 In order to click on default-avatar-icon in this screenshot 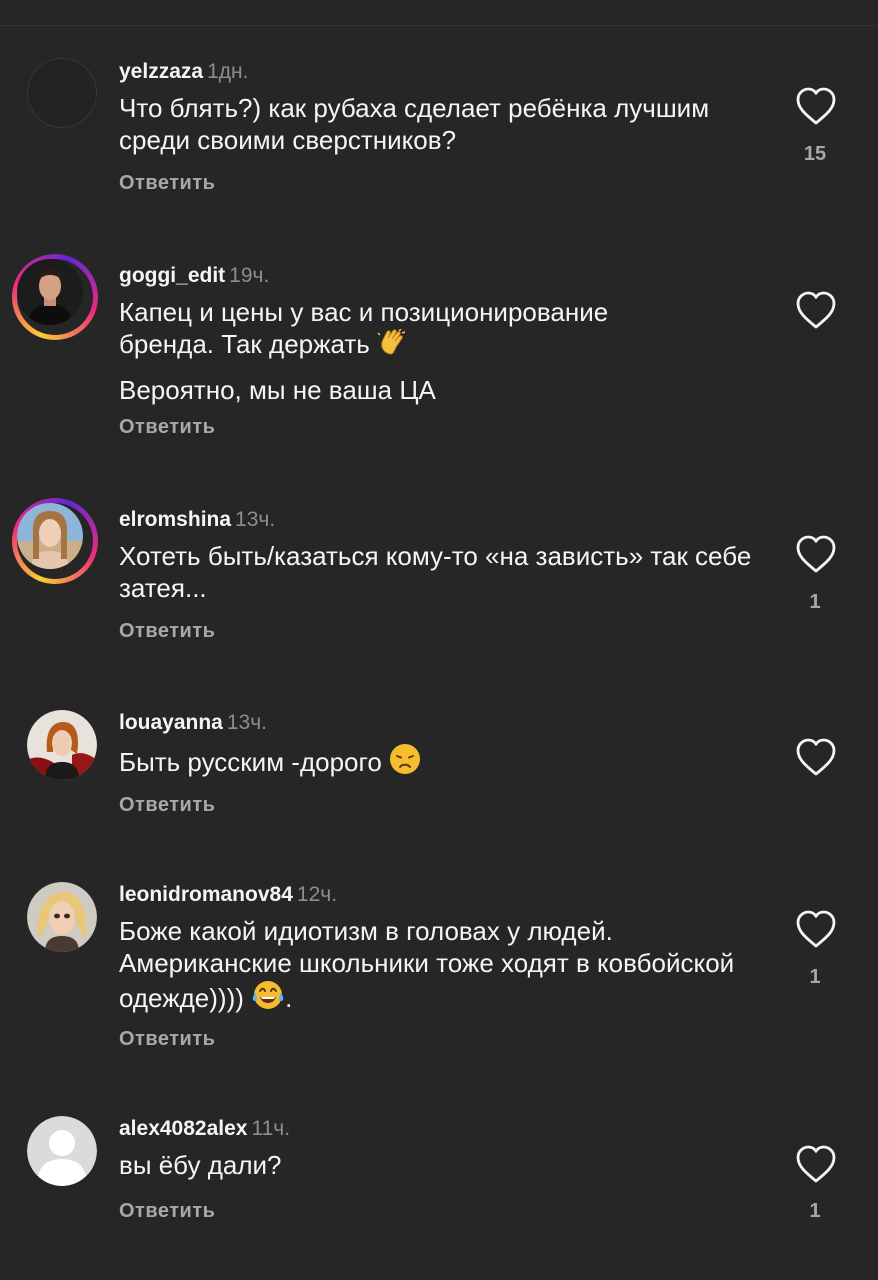, I will do `click(62, 1151)`.